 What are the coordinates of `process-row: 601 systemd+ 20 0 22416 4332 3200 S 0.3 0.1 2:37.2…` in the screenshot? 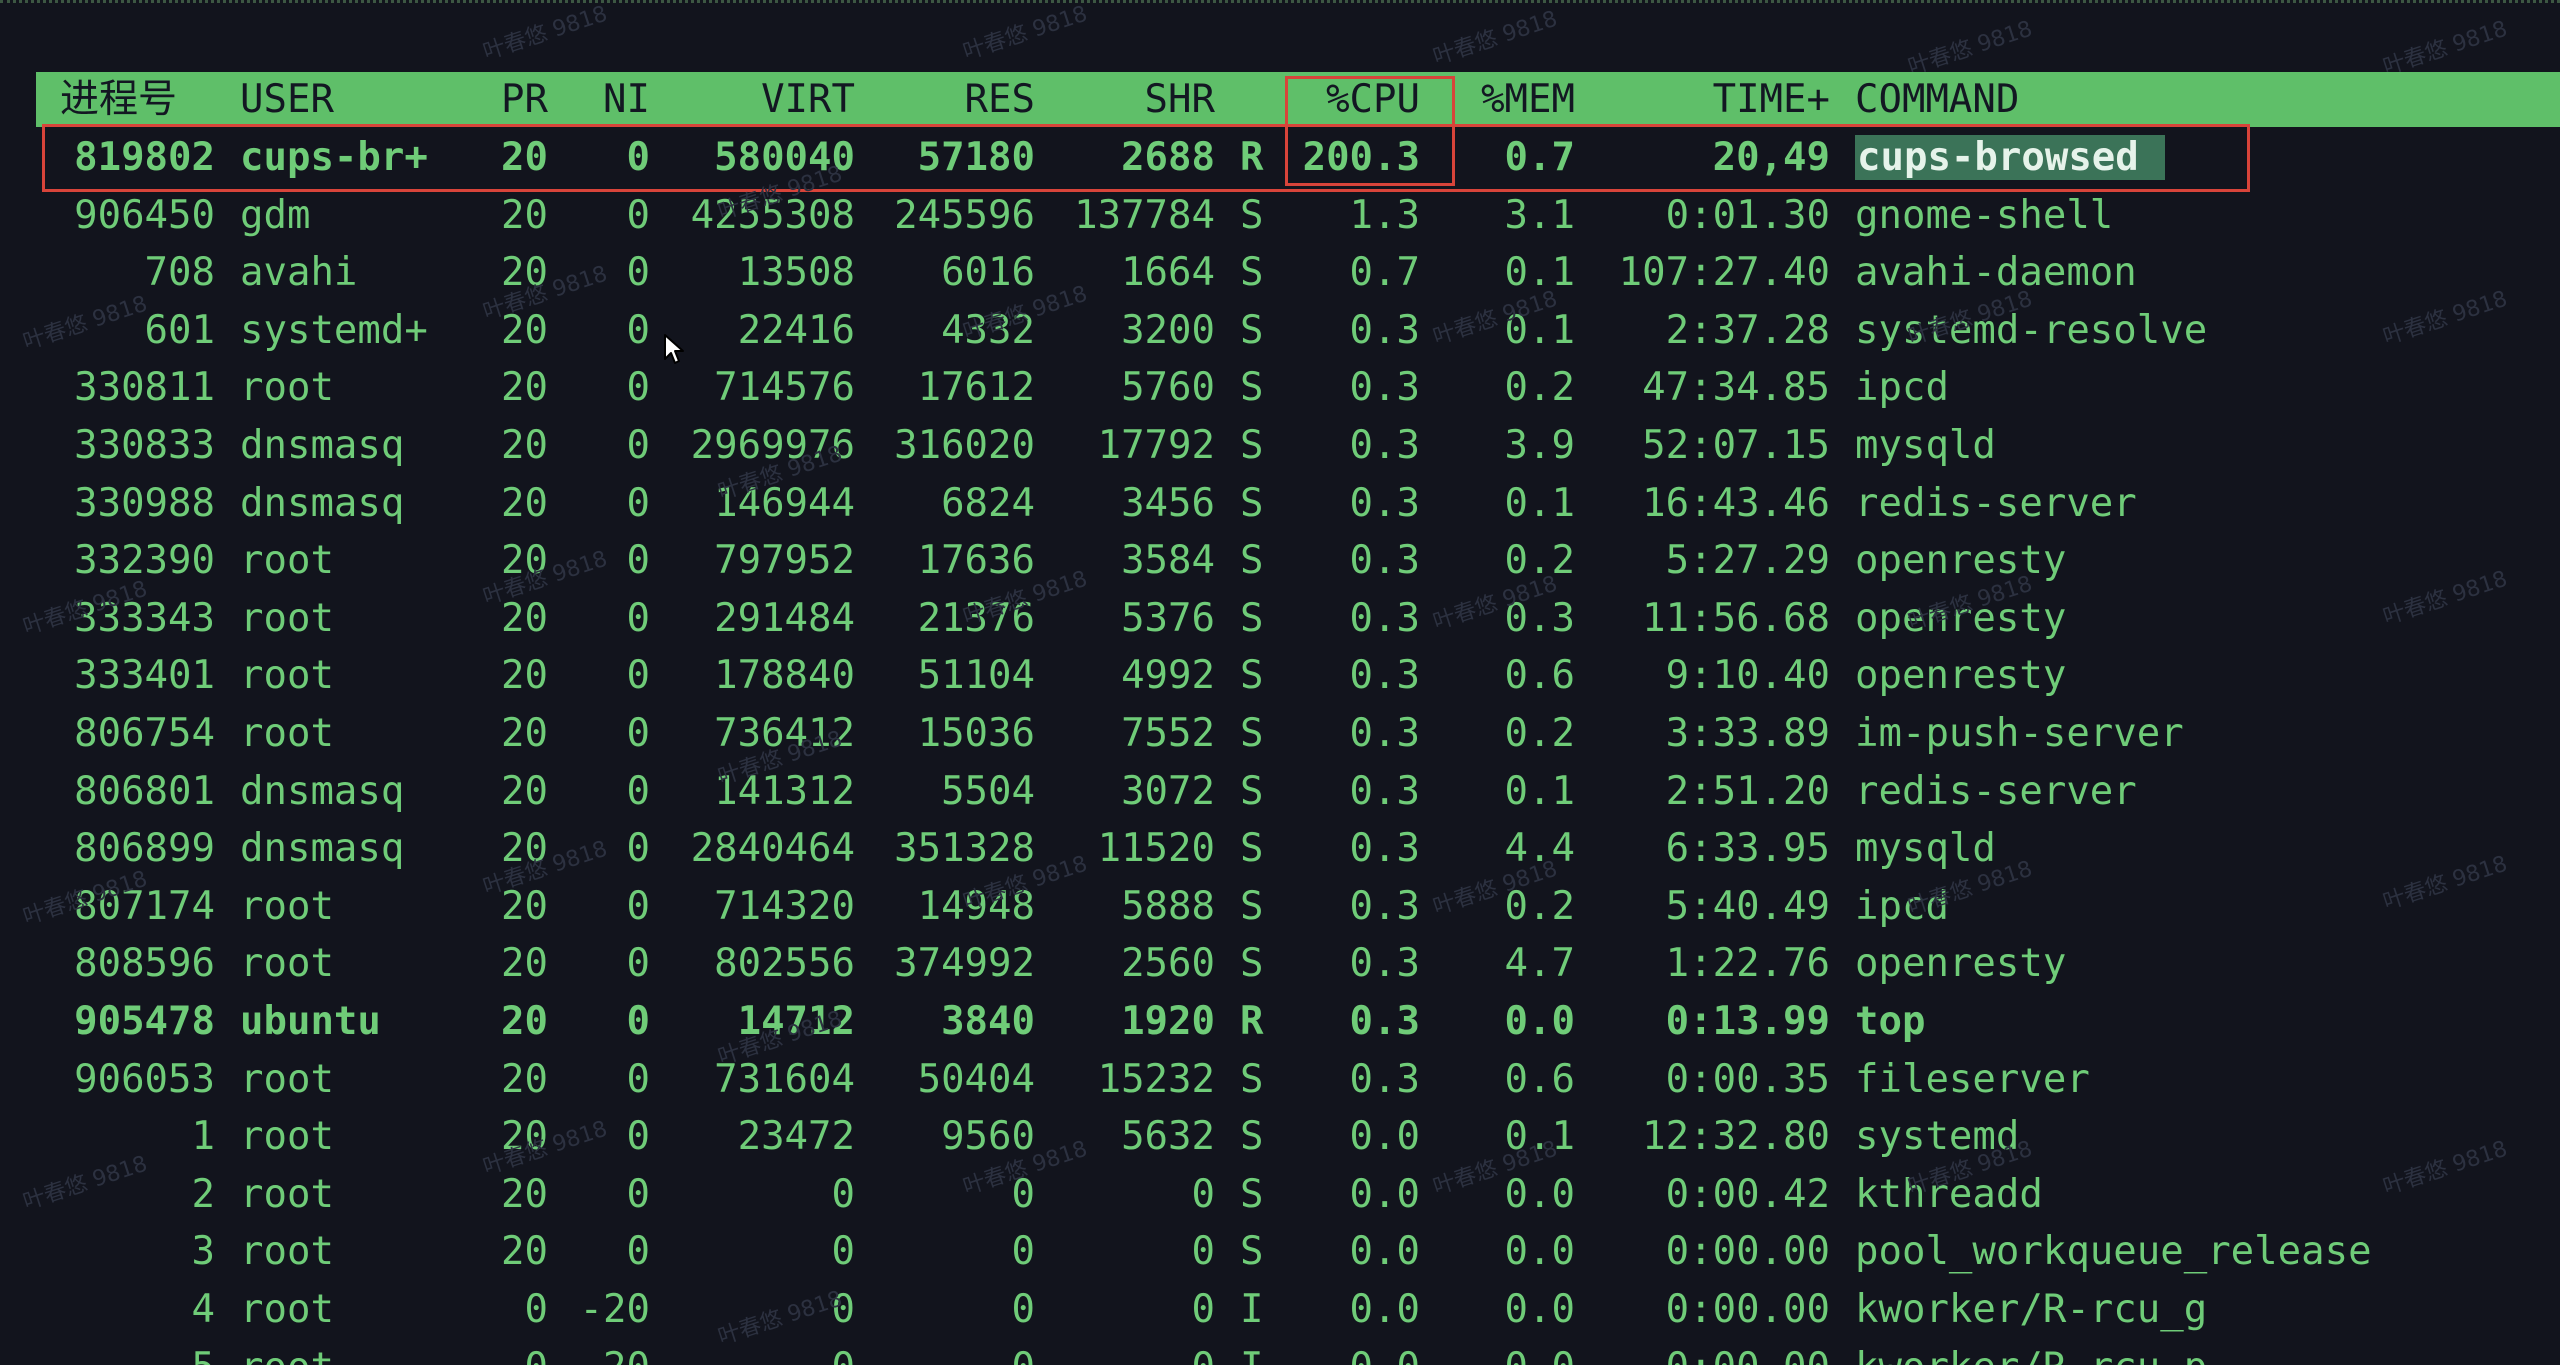 It's located at (1280, 331).